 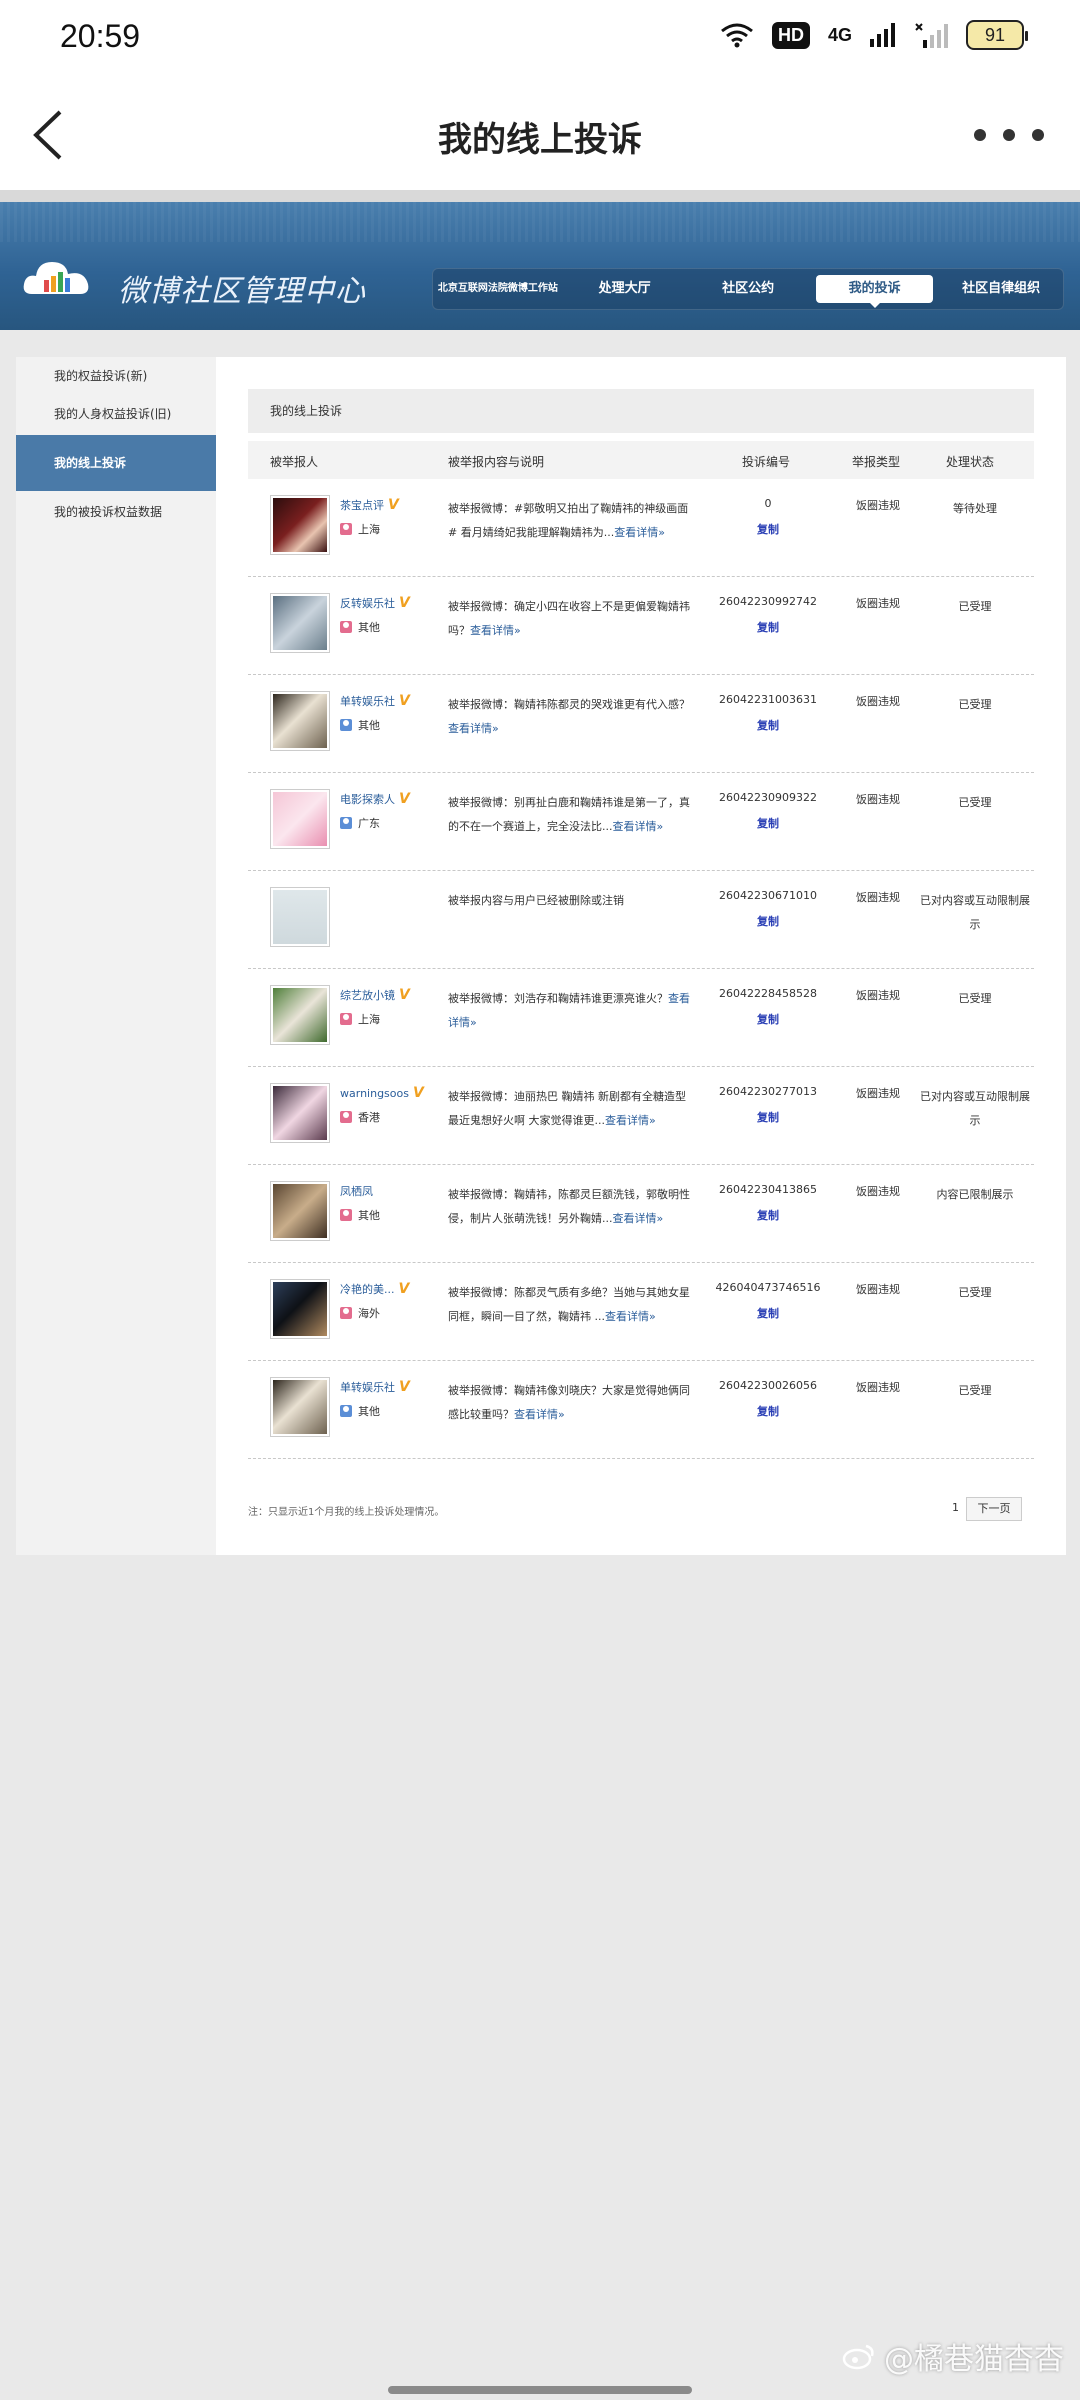 I want to click on sidebar-item-rights-old: 我的人身权益投诉(旧), so click(x=116, y=413).